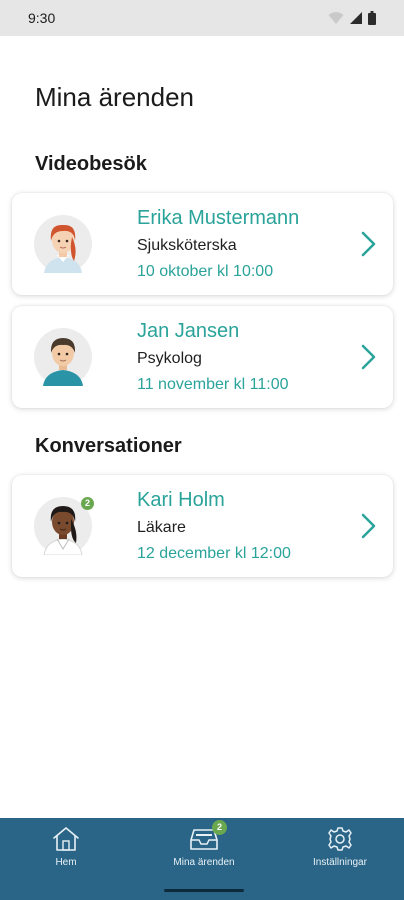 This screenshot has height=900, width=404. What do you see at coordinates (336, 18) in the screenshot?
I see `wifi-icon` at bounding box center [336, 18].